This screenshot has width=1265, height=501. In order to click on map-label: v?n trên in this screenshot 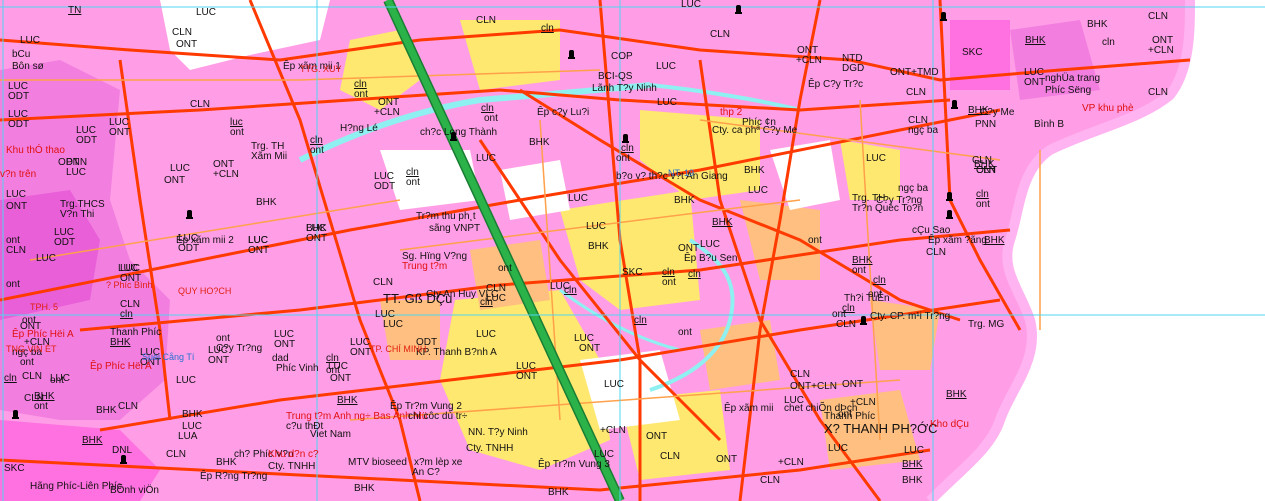, I will do `click(18, 174)`.